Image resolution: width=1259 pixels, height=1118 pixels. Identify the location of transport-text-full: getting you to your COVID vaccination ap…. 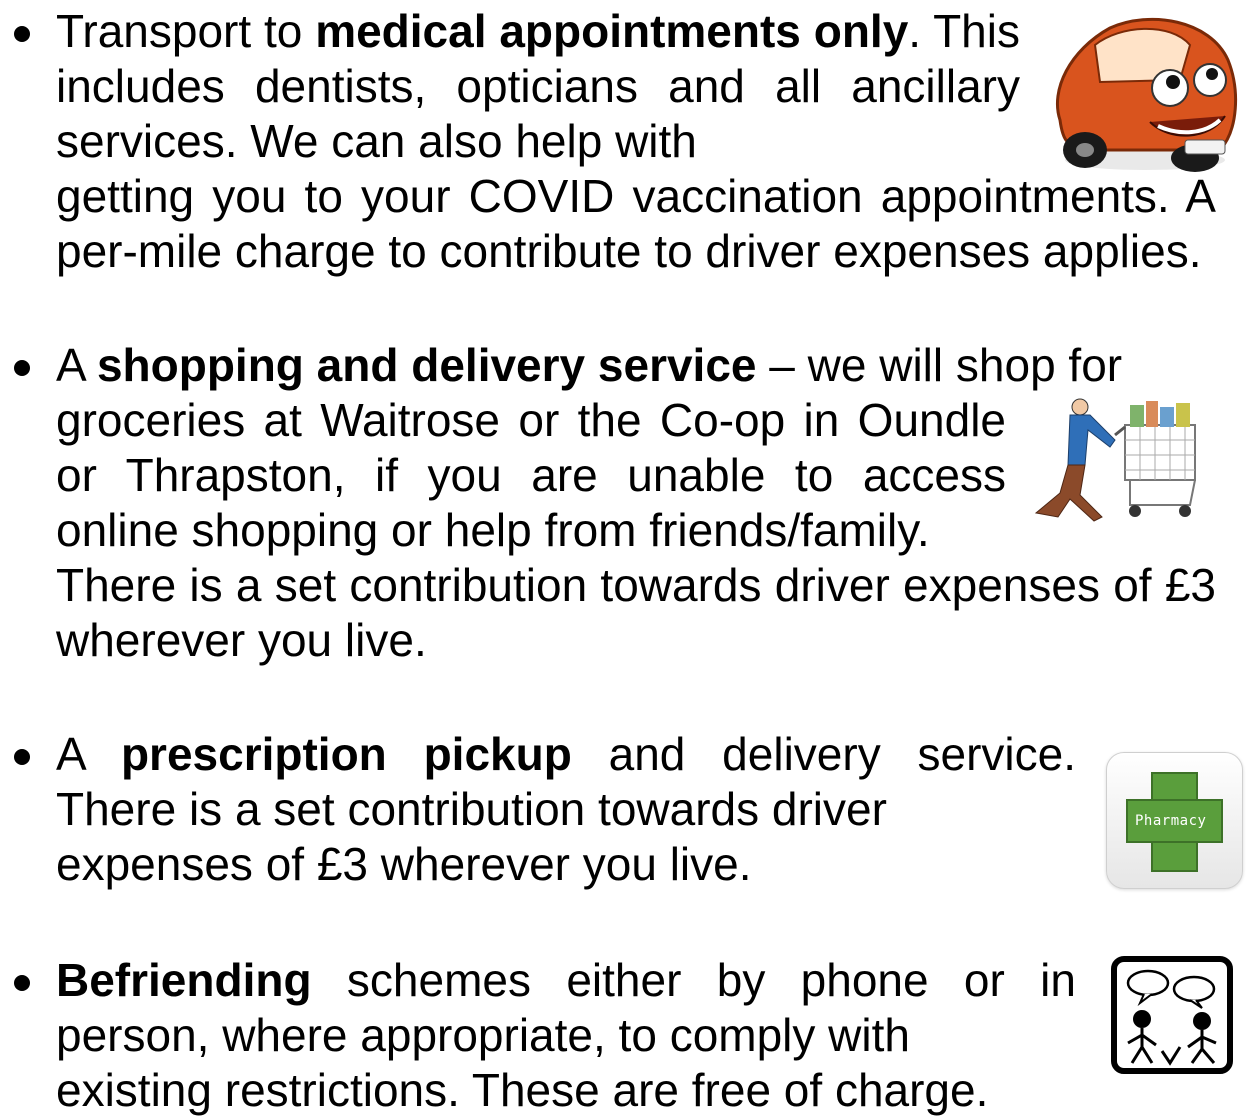
(636, 223).